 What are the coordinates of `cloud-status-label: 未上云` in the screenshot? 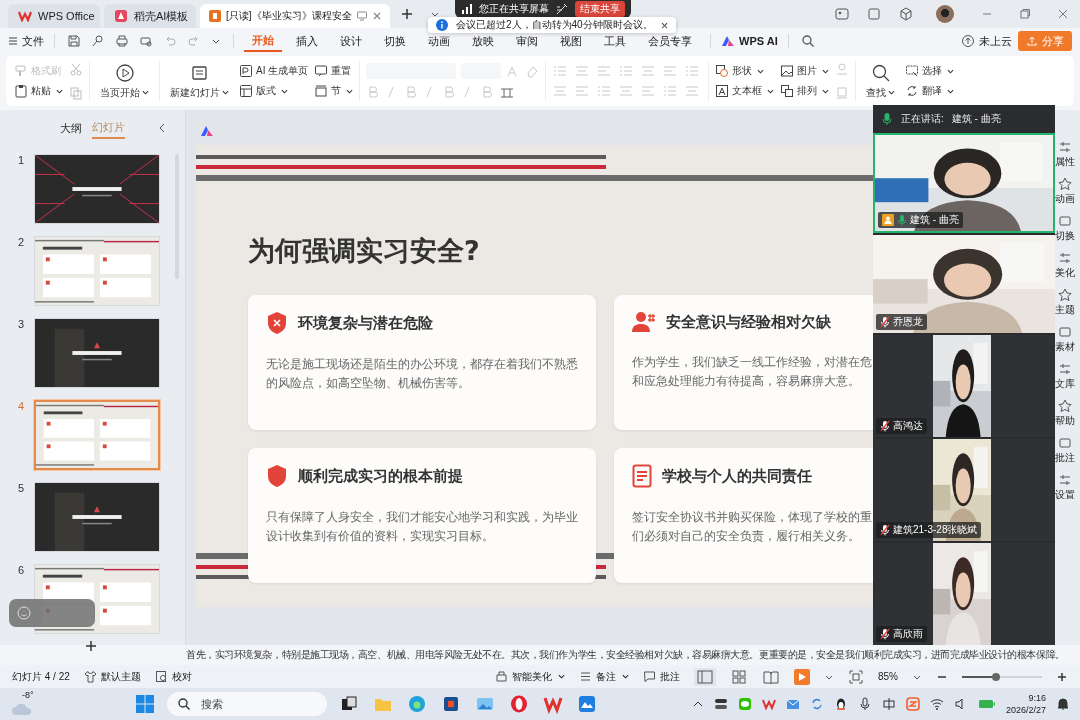 It's located at (995, 41).